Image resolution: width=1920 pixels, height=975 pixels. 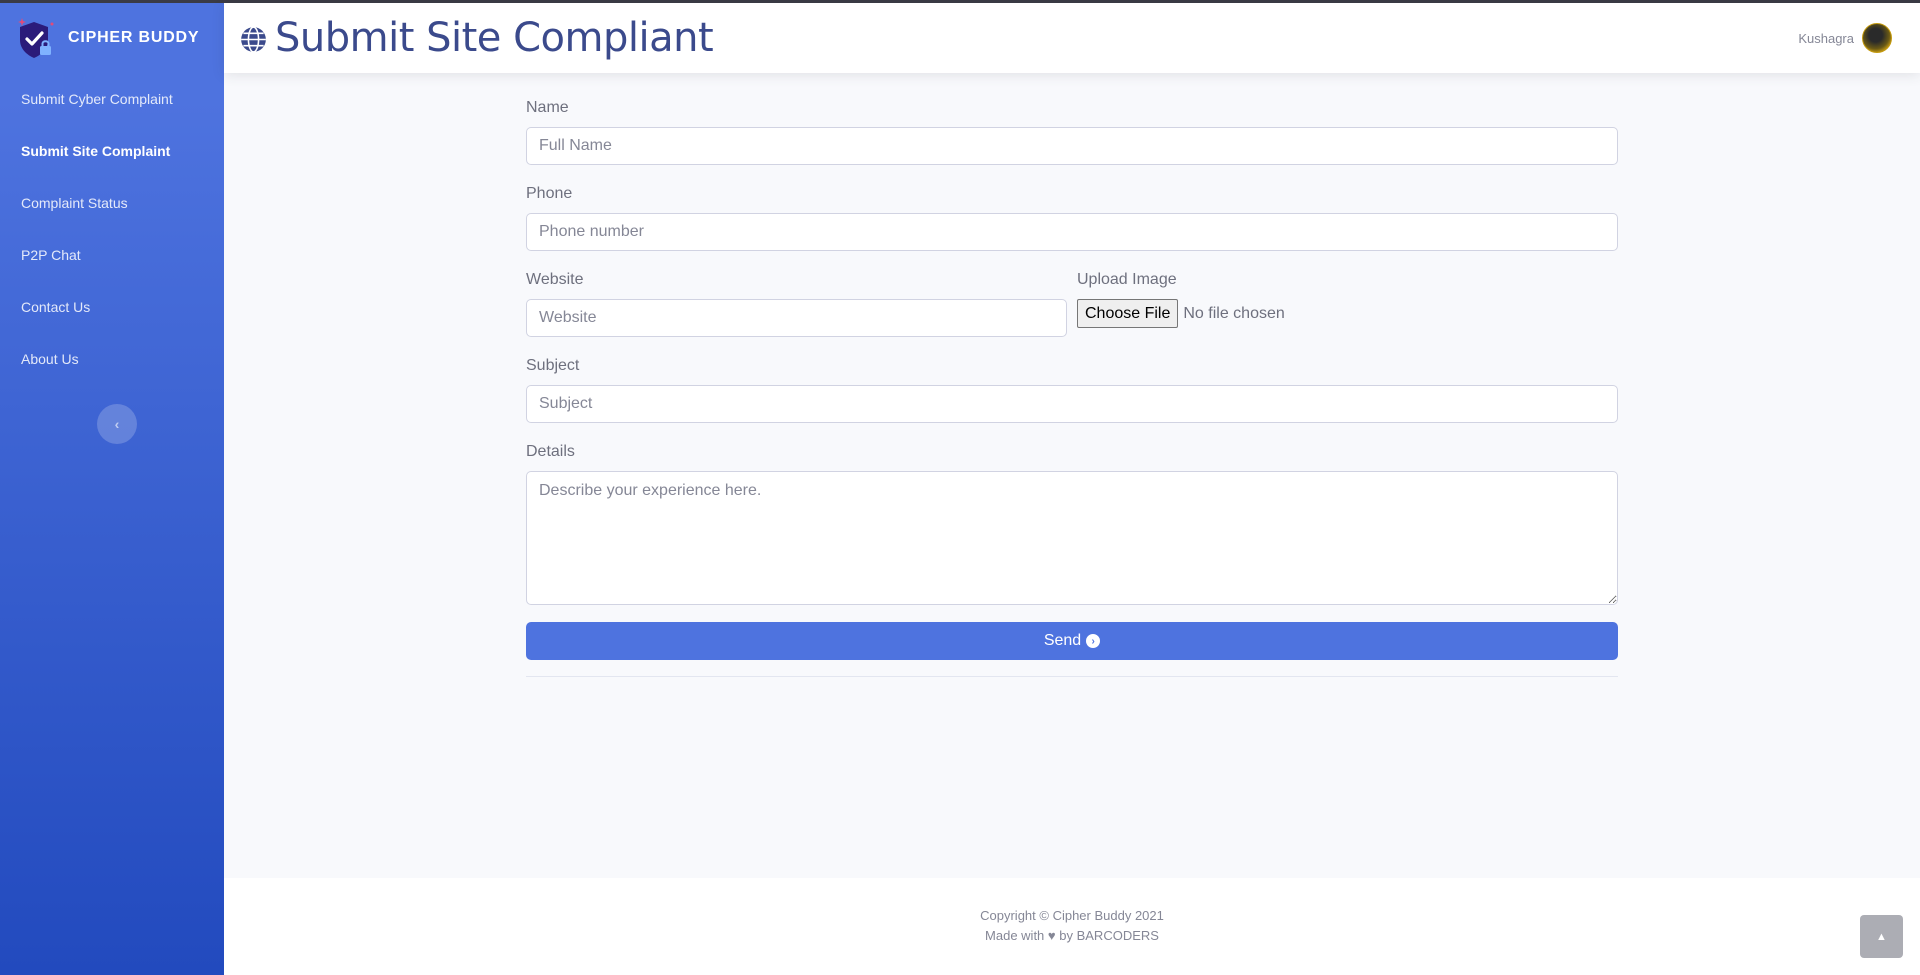 I want to click on sidebar-toggle-button: ‹, so click(x=117, y=424).